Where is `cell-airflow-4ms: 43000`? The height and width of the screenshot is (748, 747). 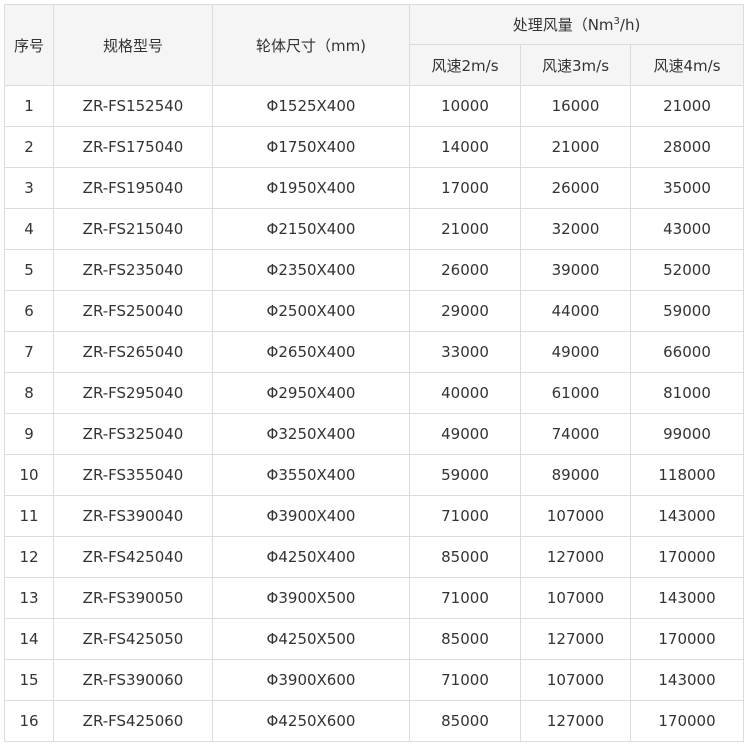
cell-airflow-4ms: 43000 is located at coordinates (687, 229).